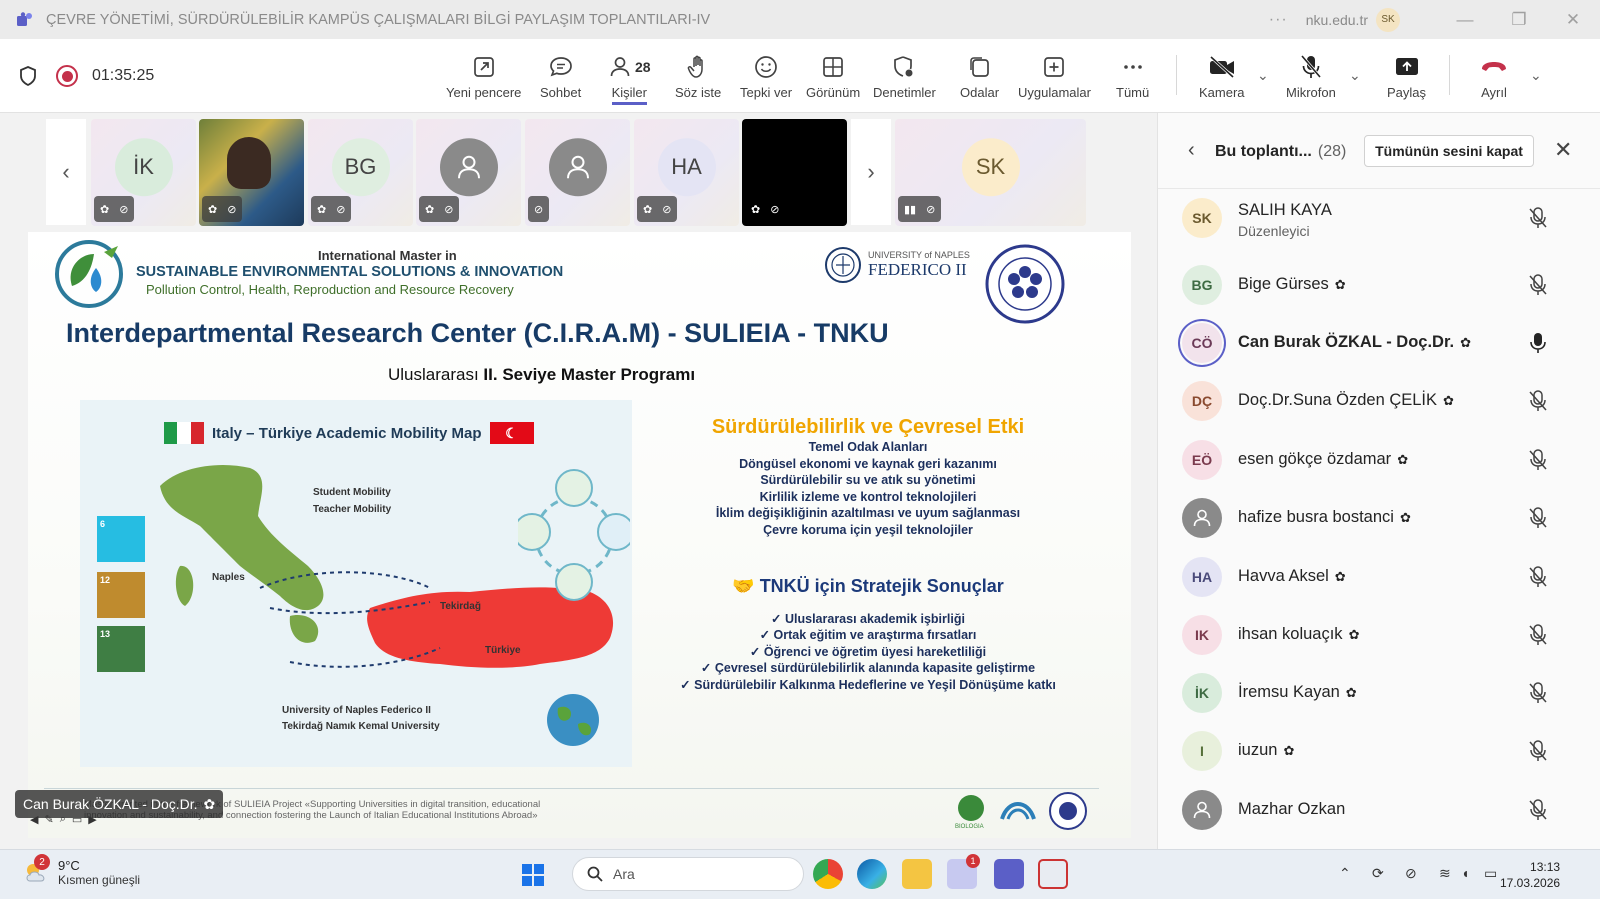 Image resolution: width=1600 pixels, height=899 pixels. Describe the element at coordinates (143, 172) in the screenshot. I see `participant-tile: İK ✿ ⊘` at that location.